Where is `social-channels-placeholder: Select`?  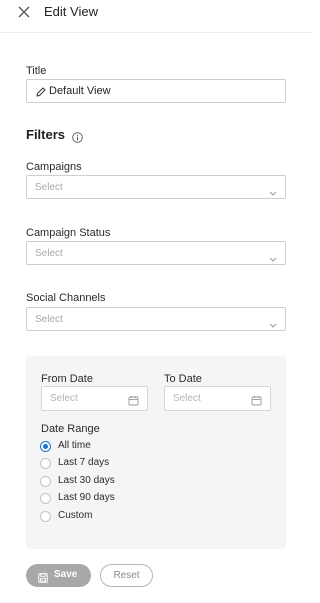 social-channels-placeholder: Select is located at coordinates (49, 319).